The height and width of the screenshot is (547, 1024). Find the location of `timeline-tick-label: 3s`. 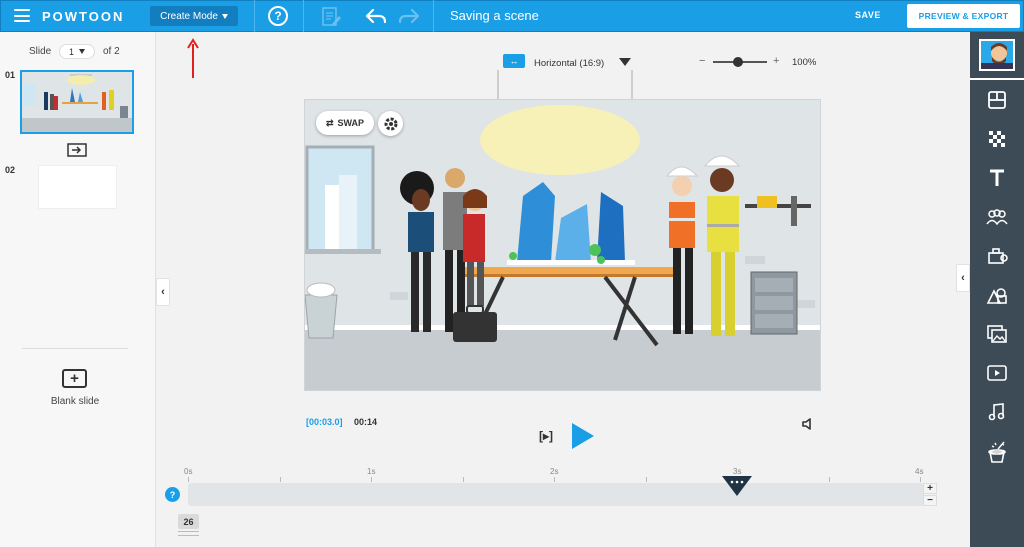

timeline-tick-label: 3s is located at coordinates (737, 471).